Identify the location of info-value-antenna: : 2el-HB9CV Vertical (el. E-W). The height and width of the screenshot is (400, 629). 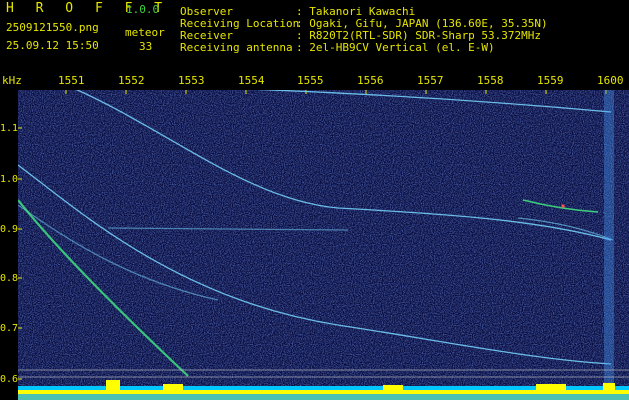
(395, 47).